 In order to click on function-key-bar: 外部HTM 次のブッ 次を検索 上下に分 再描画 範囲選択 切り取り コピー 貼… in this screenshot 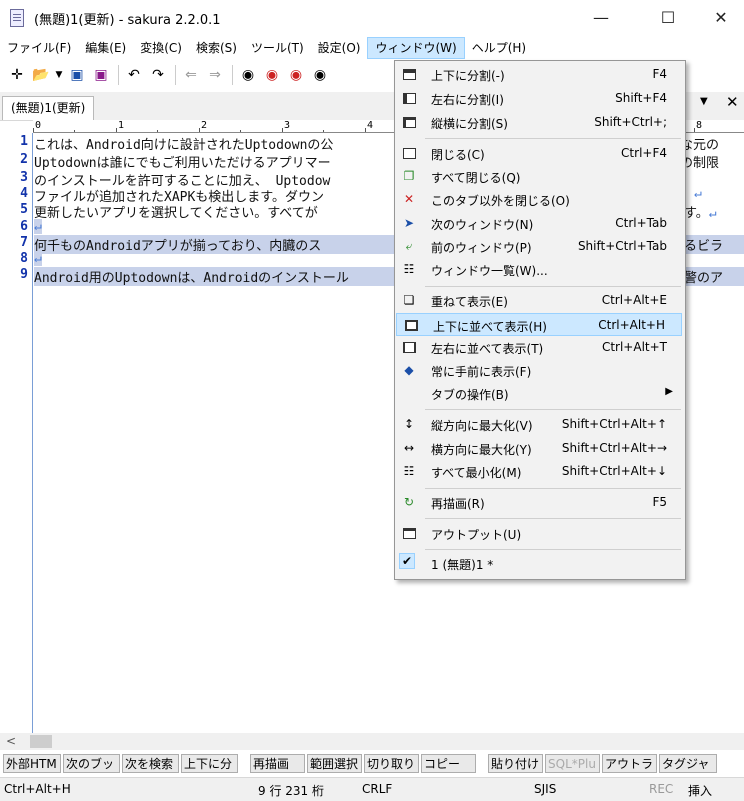, I will do `click(372, 763)`.